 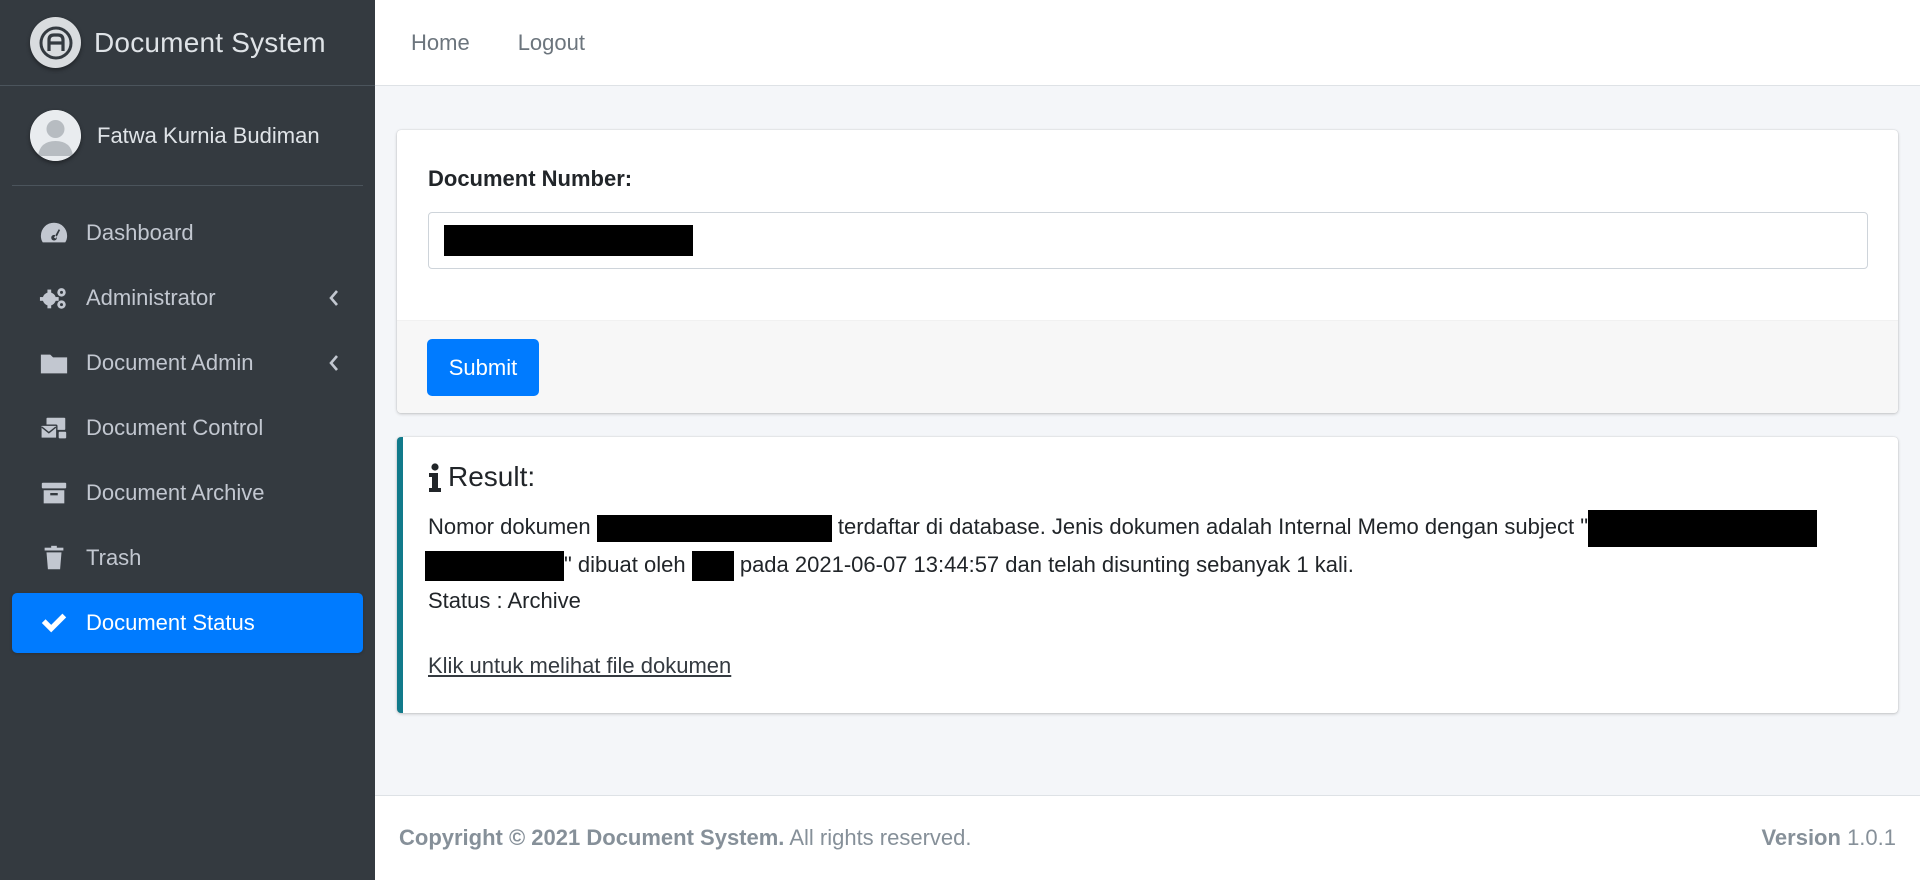 What do you see at coordinates (1801, 837) in the screenshot?
I see `version-label: Version` at bounding box center [1801, 837].